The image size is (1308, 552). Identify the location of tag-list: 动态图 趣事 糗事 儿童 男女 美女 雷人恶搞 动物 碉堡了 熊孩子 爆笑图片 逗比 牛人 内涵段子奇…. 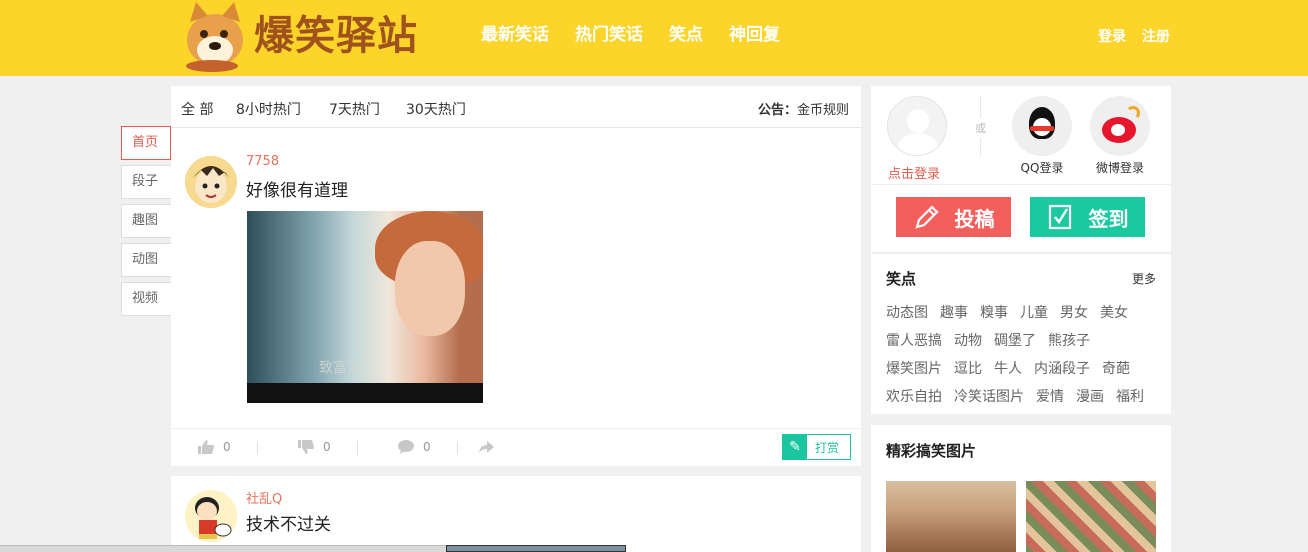
(1026, 358).